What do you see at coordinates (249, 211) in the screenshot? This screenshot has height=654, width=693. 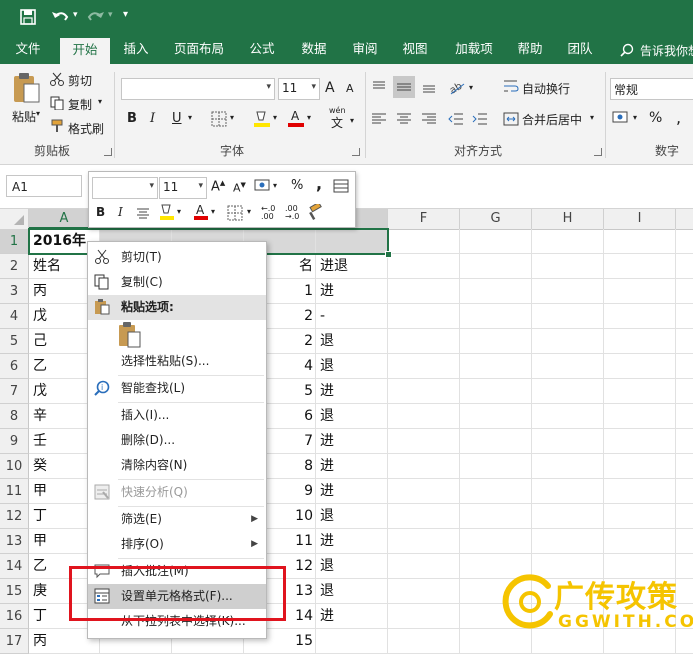 I see `mini-borders-dropdown: ▾` at bounding box center [249, 211].